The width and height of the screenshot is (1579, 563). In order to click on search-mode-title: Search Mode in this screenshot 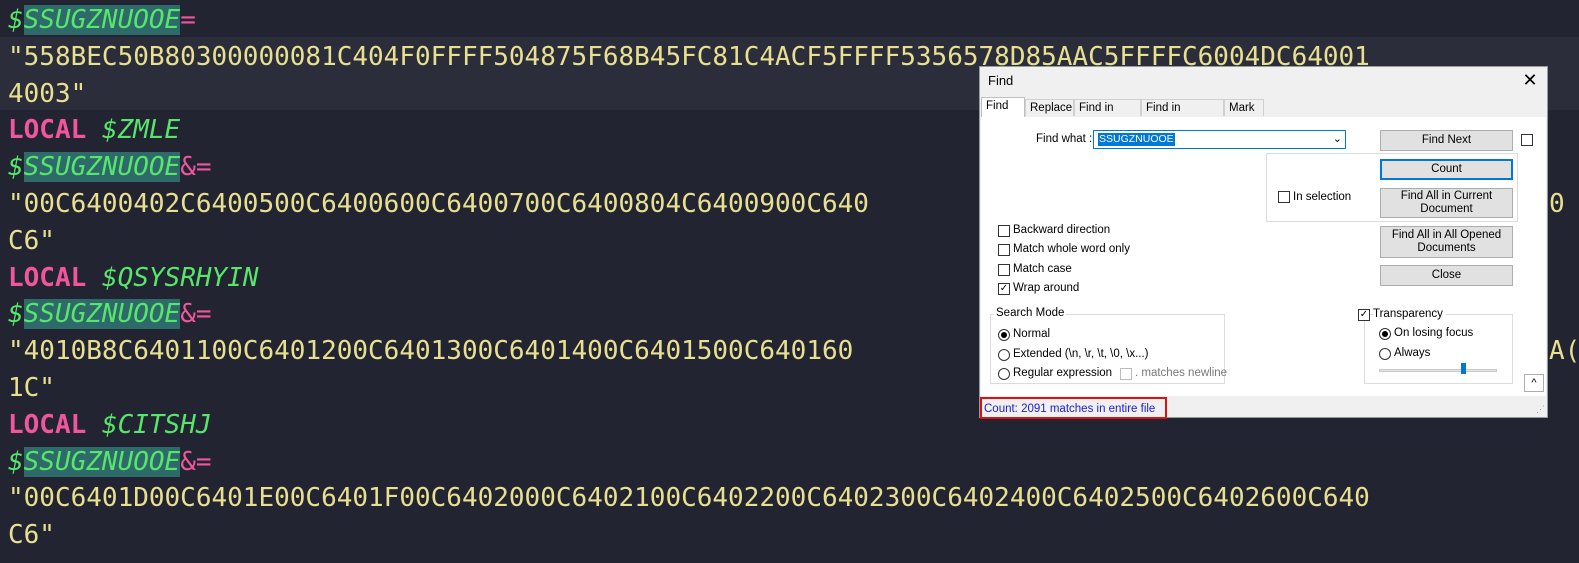, I will do `click(1030, 313)`.